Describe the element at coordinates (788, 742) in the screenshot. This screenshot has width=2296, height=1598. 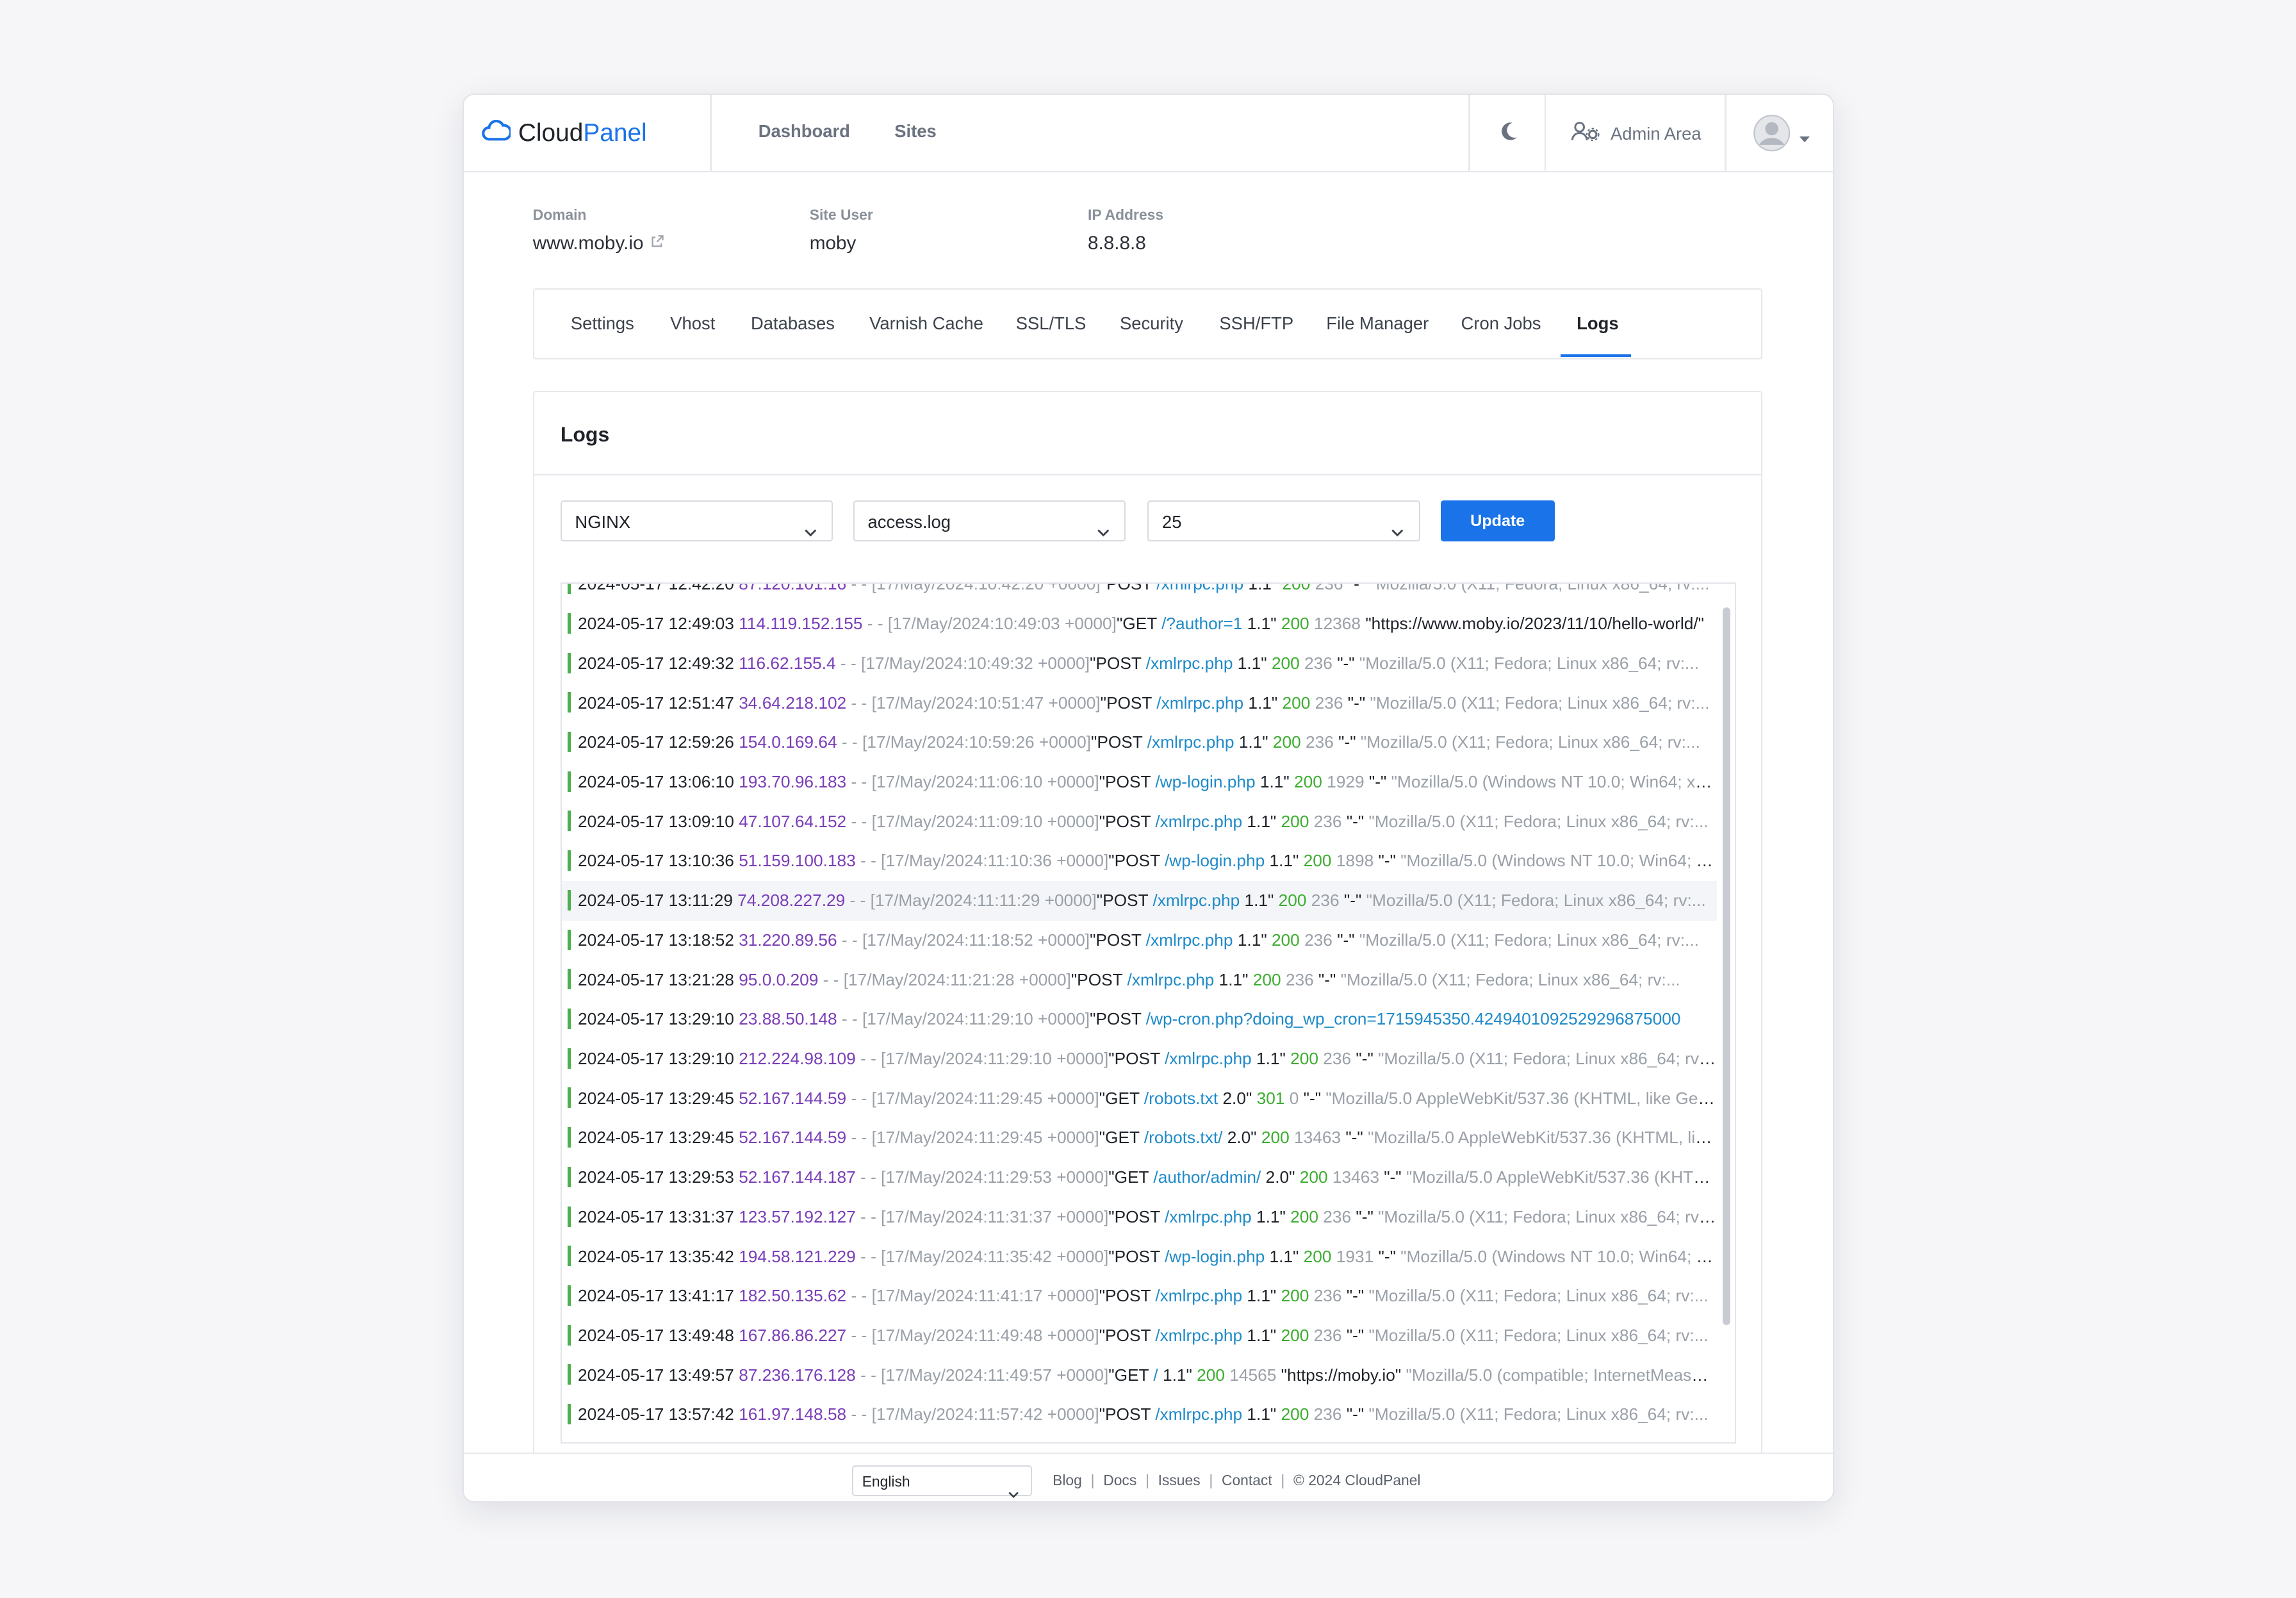
I see `log-ip: 154.0.169.64` at that location.